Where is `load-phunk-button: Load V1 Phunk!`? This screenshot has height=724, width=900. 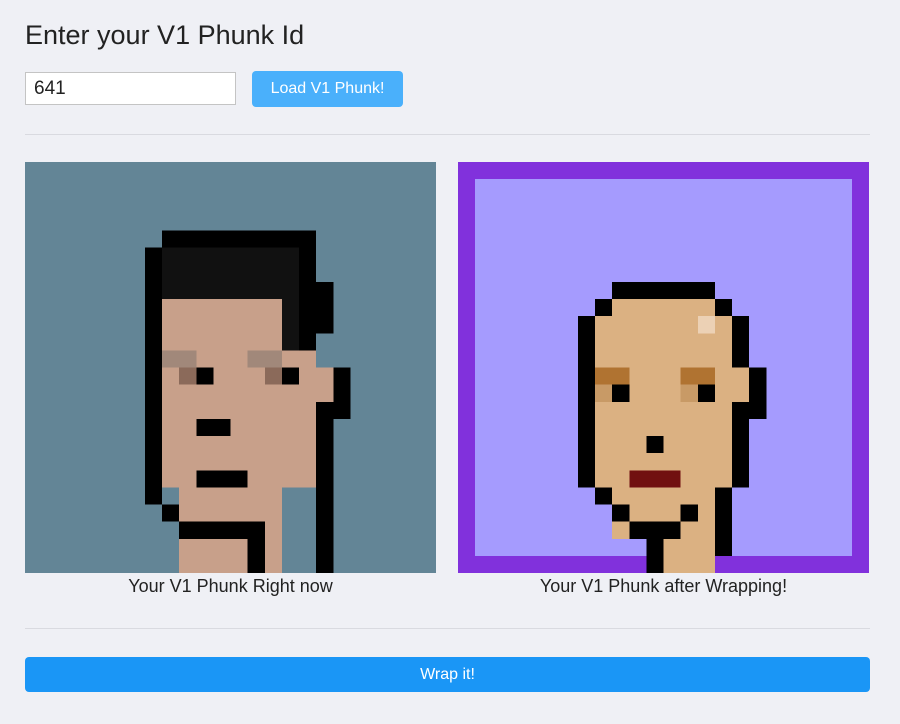 load-phunk-button: Load V1 Phunk! is located at coordinates (327, 89).